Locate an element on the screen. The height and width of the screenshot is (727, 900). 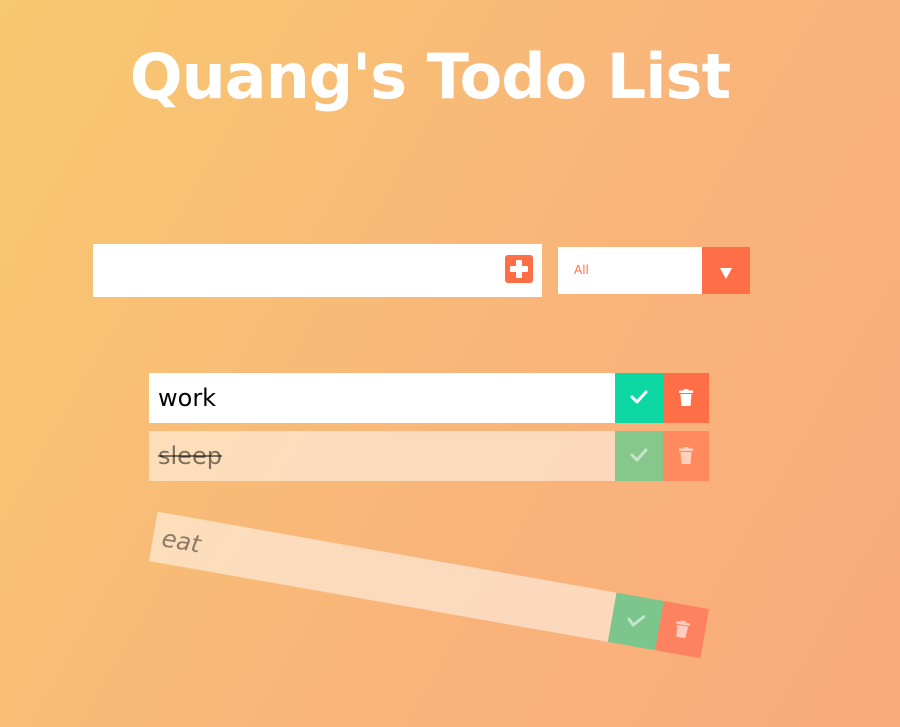
todo-item: eat is located at coordinates (429, 585).